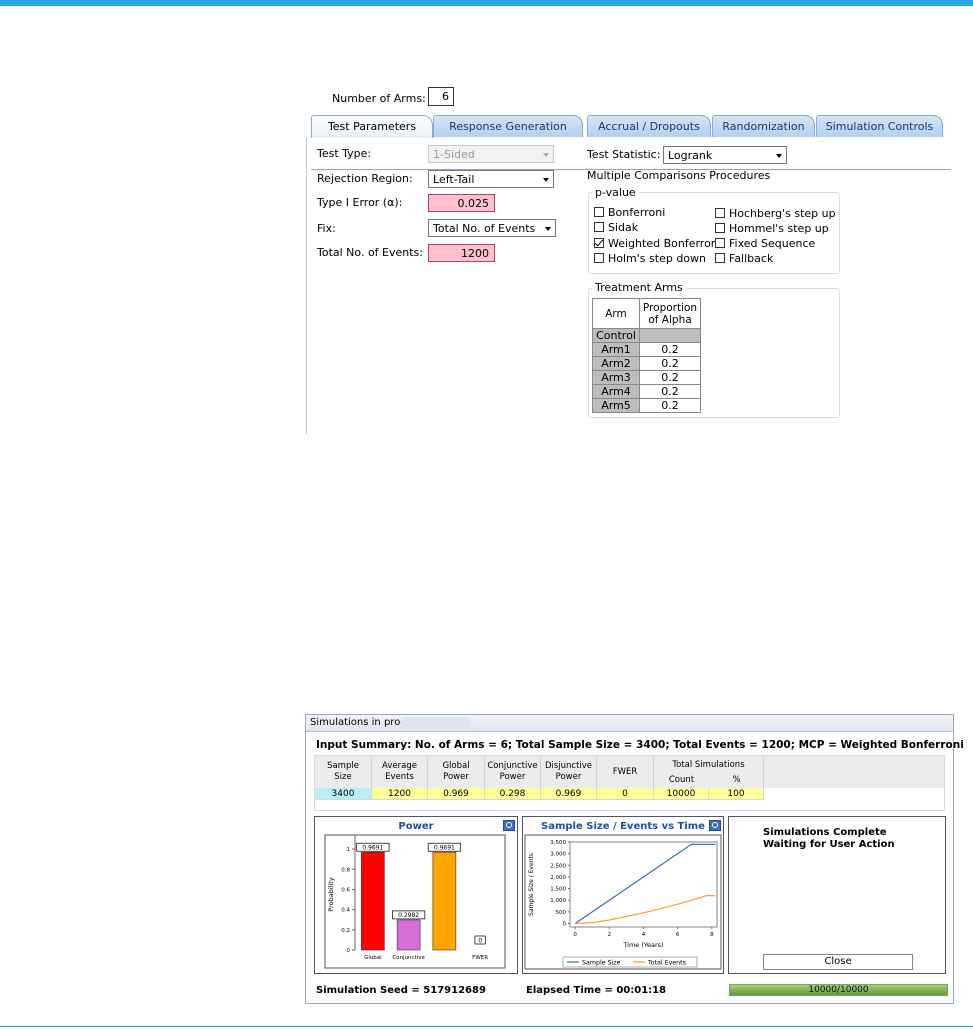 The height and width of the screenshot is (1029, 973). Describe the element at coordinates (637, 212) in the screenshot. I see `checkbox-label: Bonferroni` at that location.